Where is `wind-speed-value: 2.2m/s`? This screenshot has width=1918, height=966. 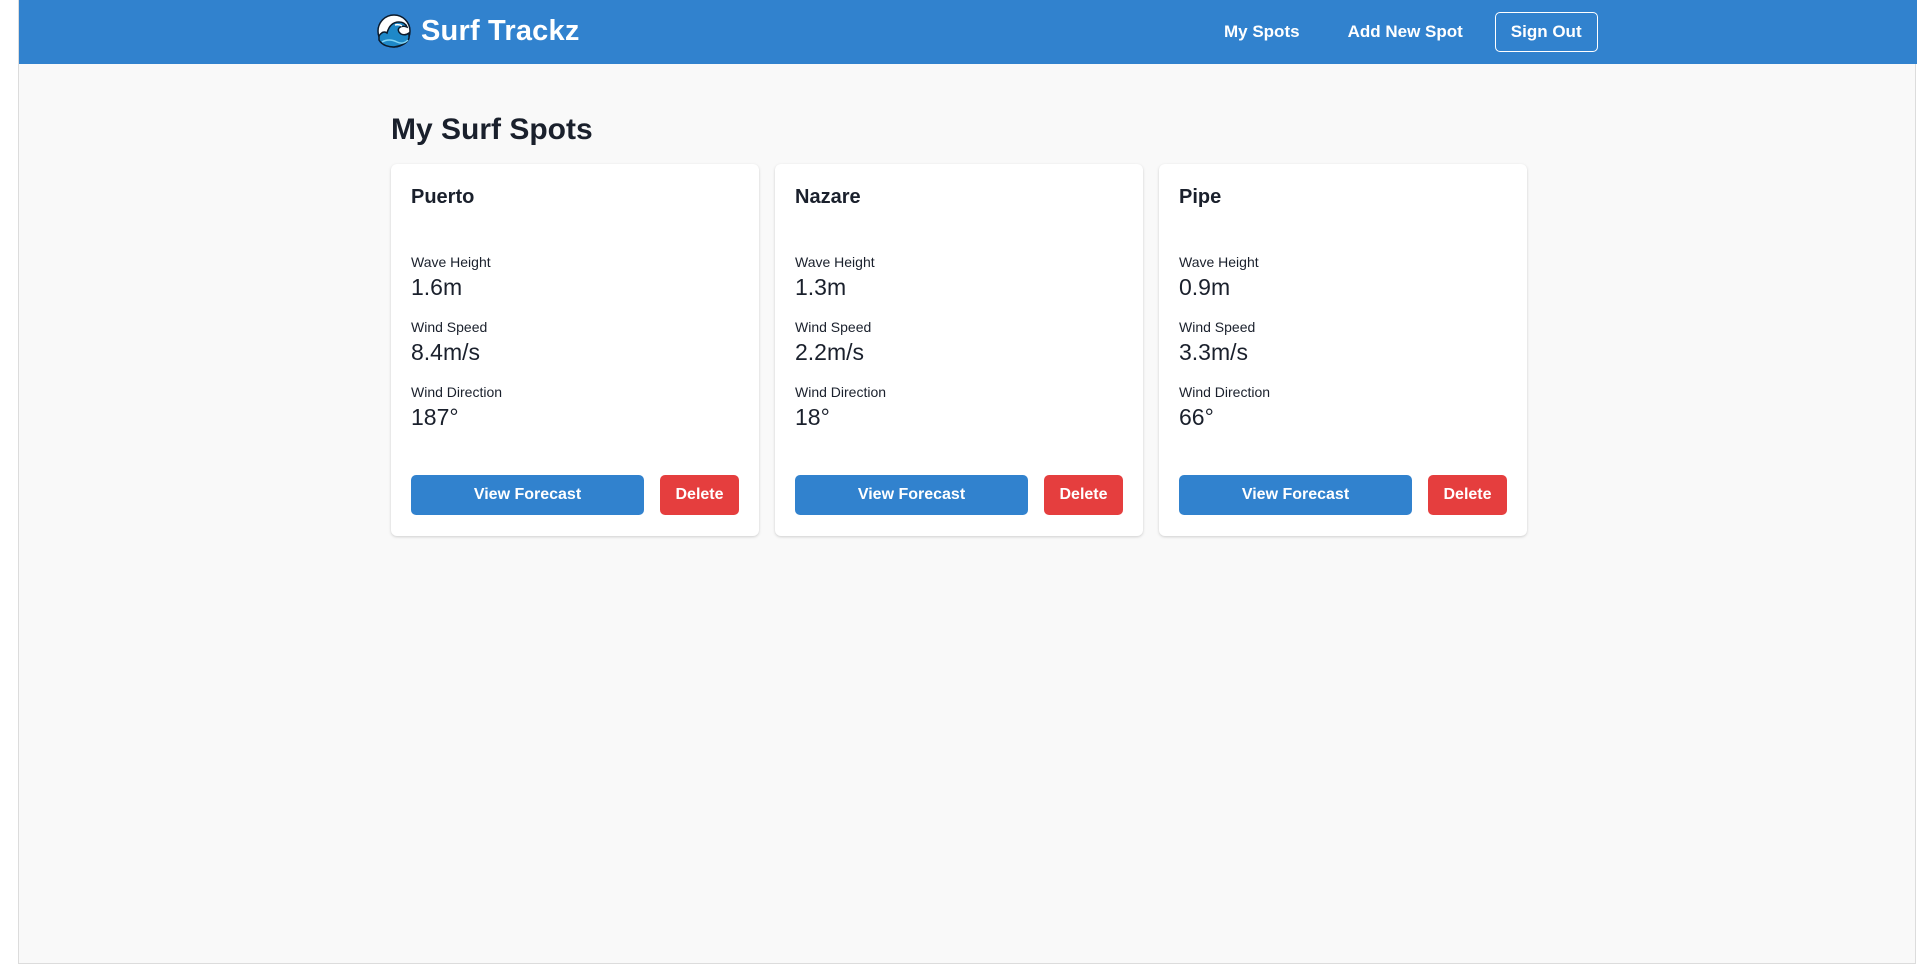
wind-speed-value: 2.2m/s is located at coordinates (830, 352).